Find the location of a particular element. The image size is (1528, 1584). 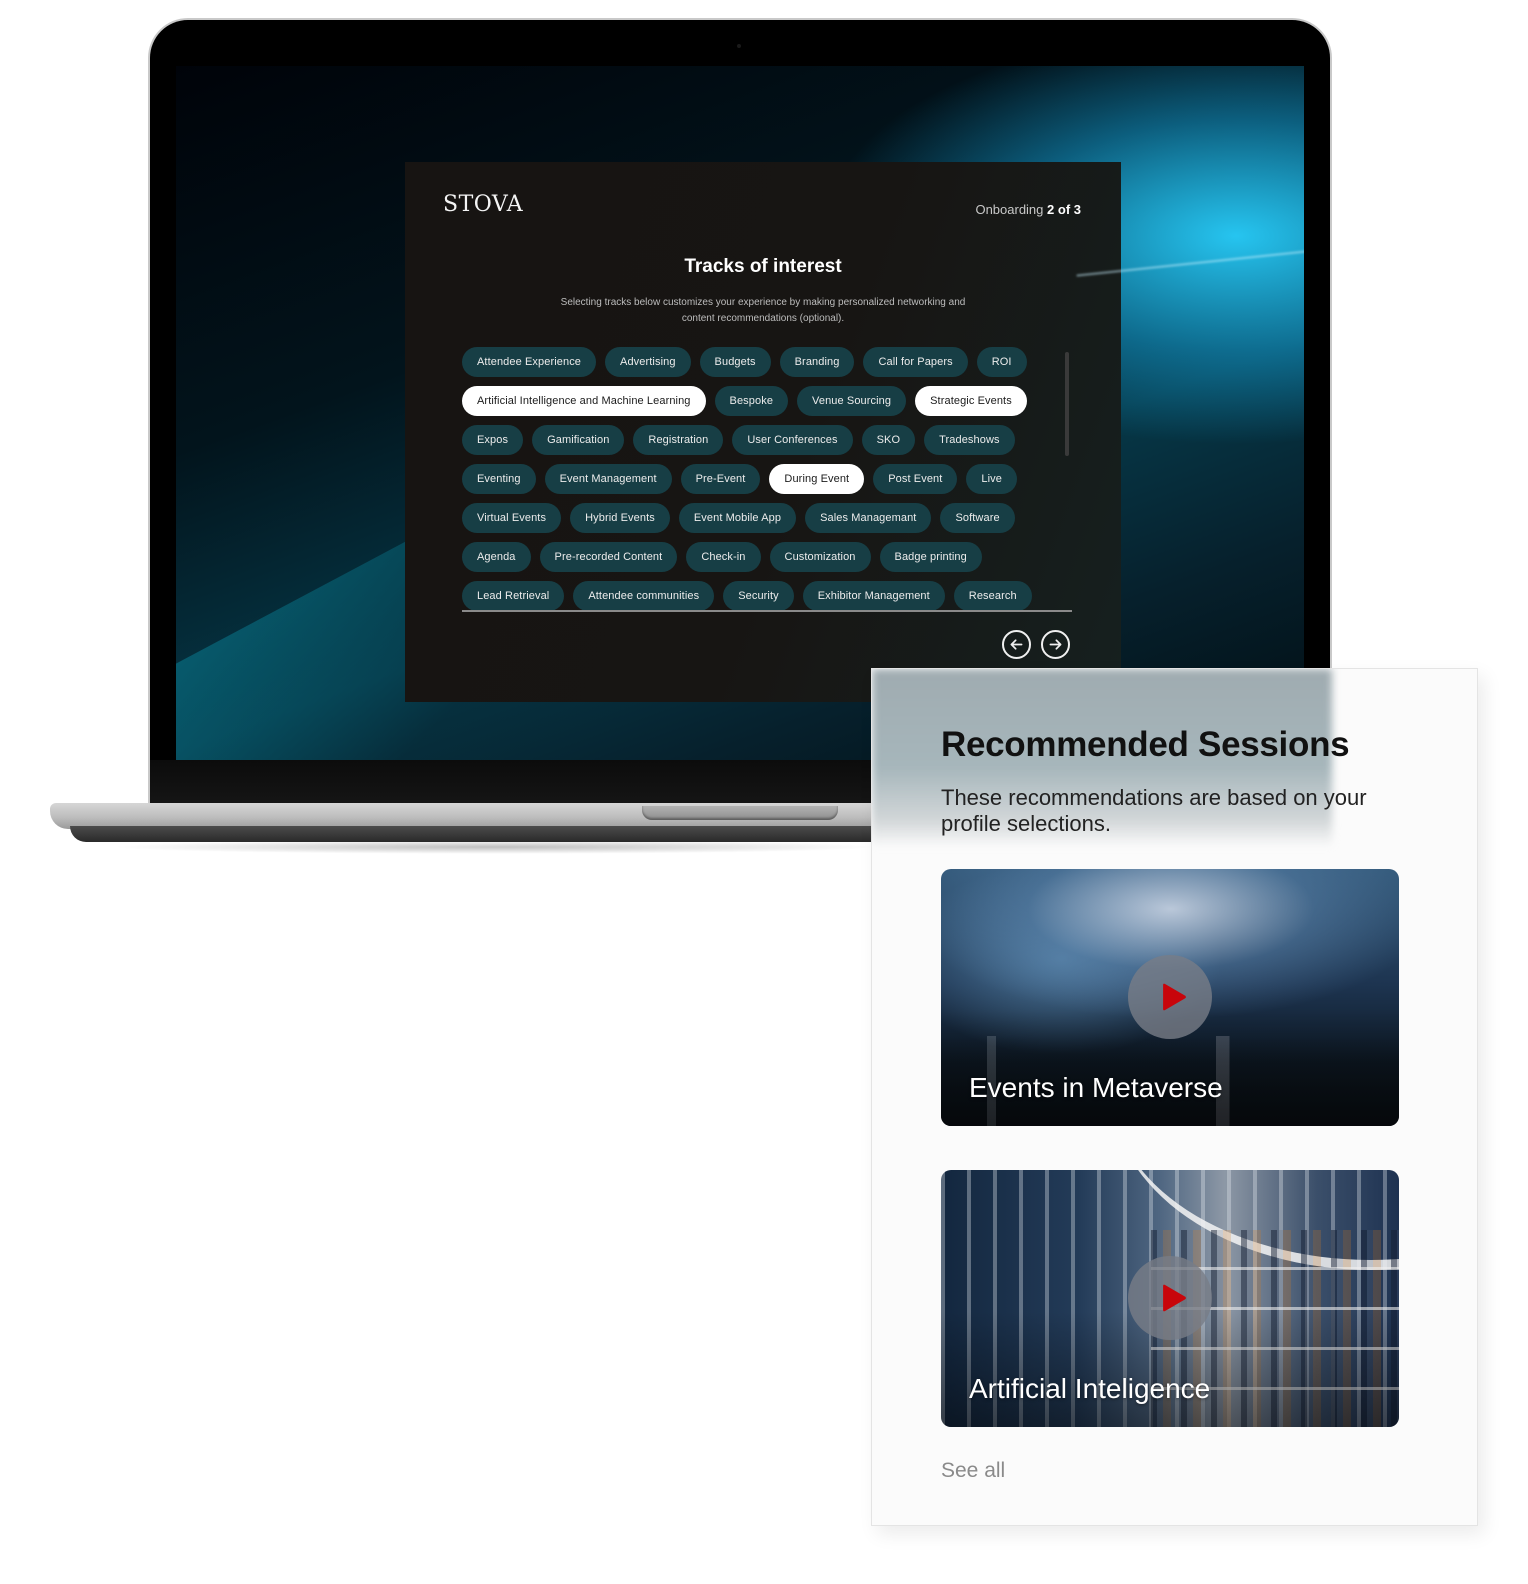

track-chip: Exhibitor Management is located at coordinates (873, 595).